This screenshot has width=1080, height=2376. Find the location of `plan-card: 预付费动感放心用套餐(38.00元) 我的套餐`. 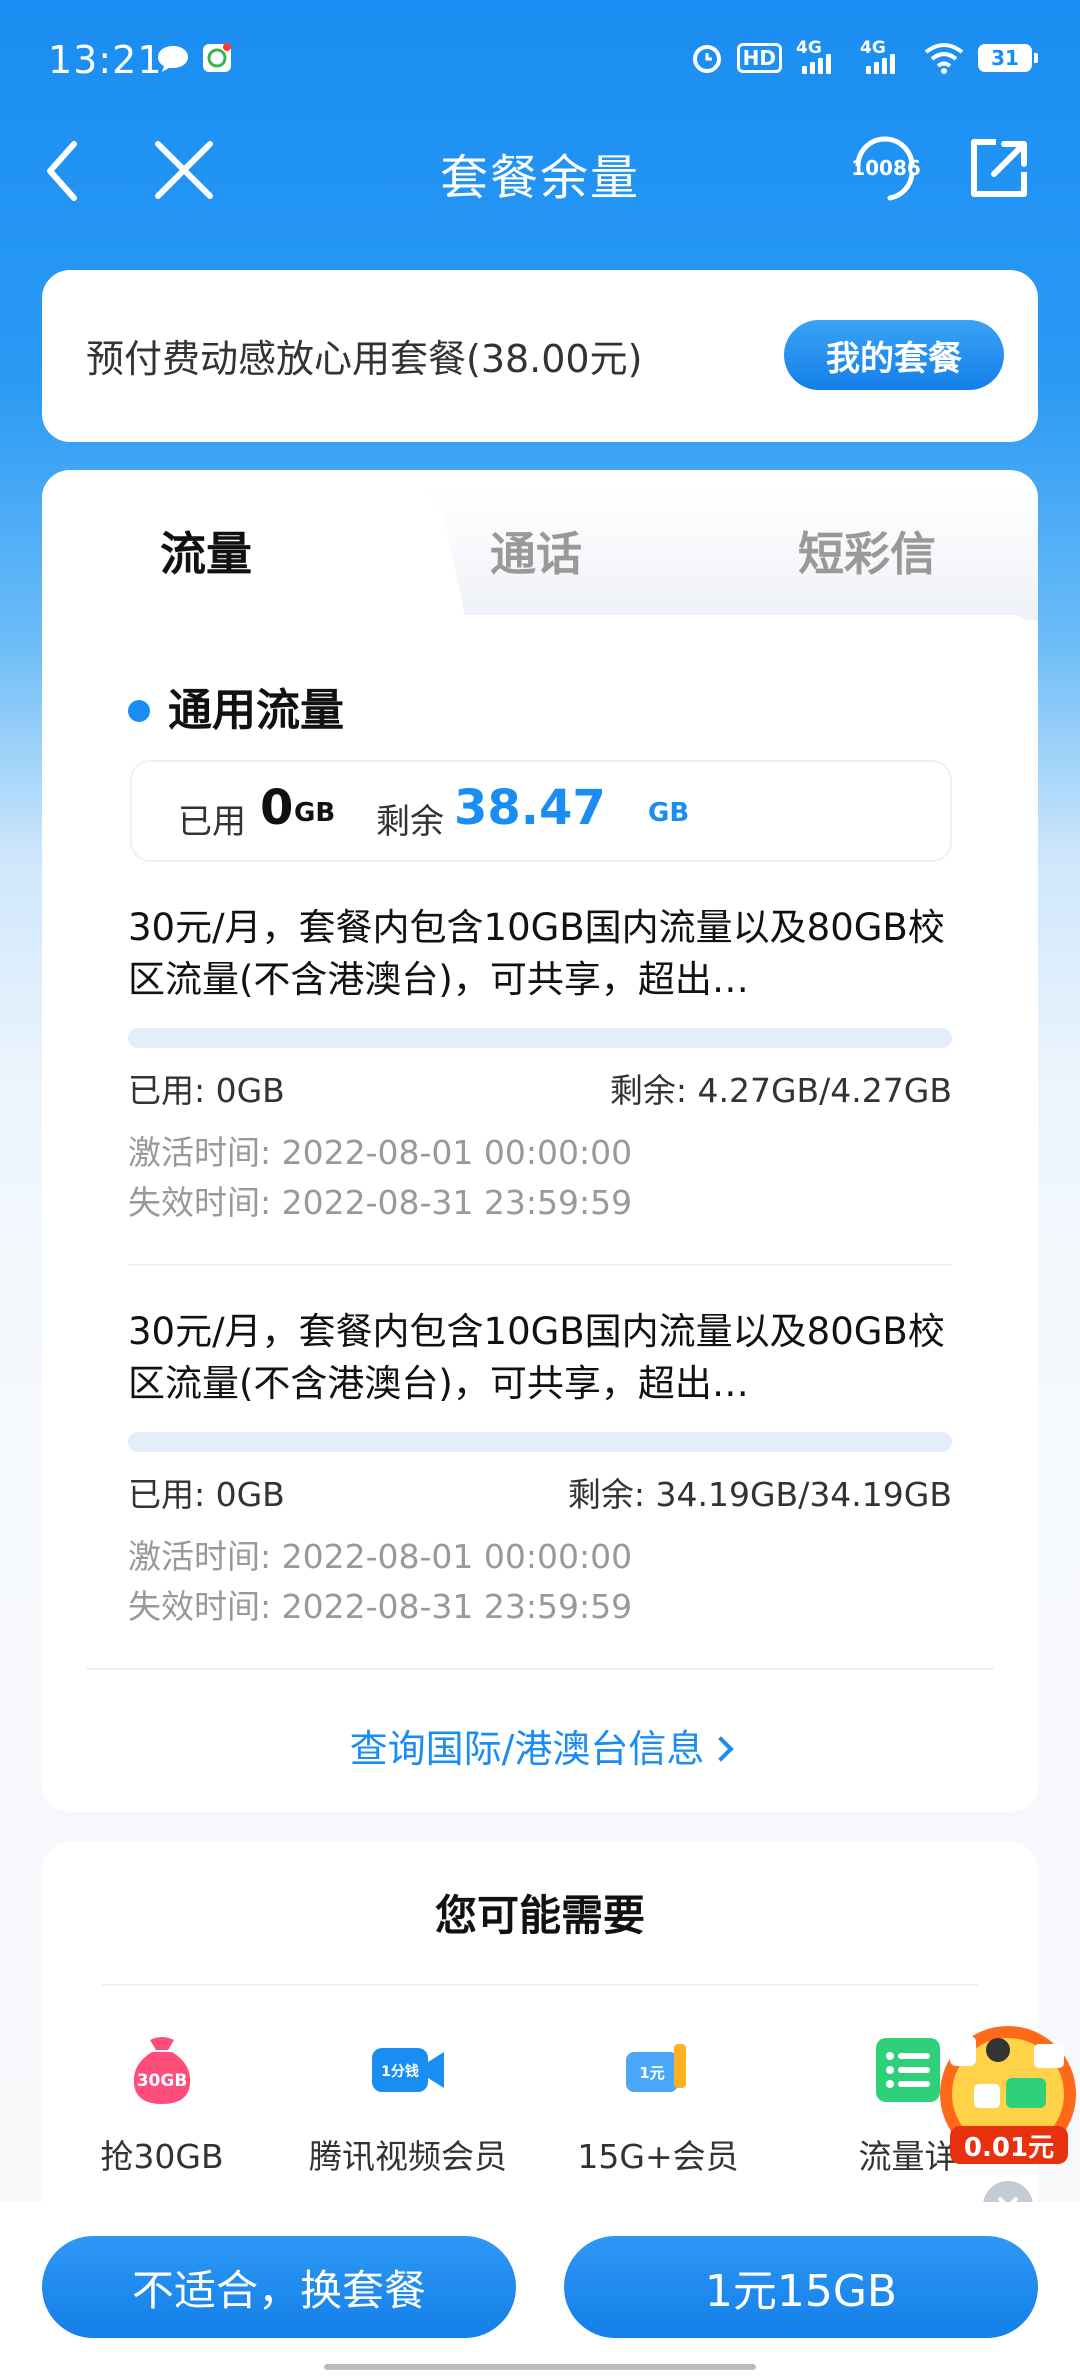

plan-card: 预付费动感放心用套餐(38.00元) 我的套餐 is located at coordinates (540, 356).